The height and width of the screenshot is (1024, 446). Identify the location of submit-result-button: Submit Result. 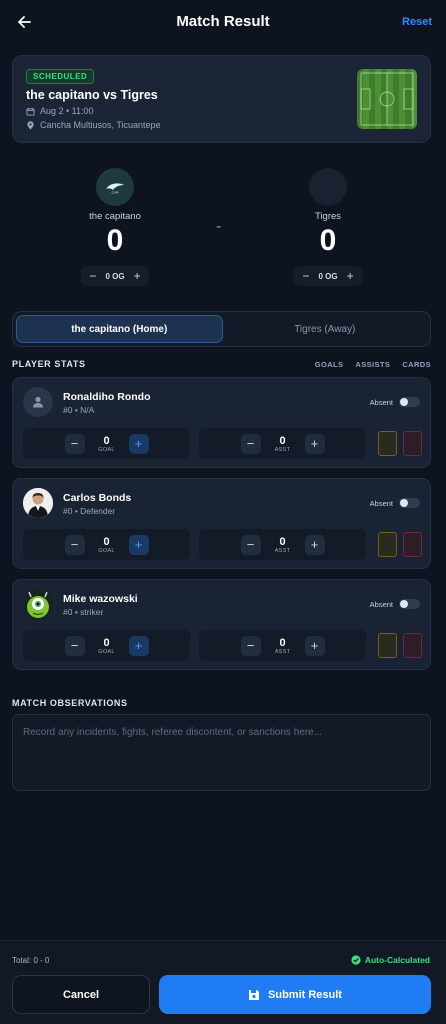
(295, 994).